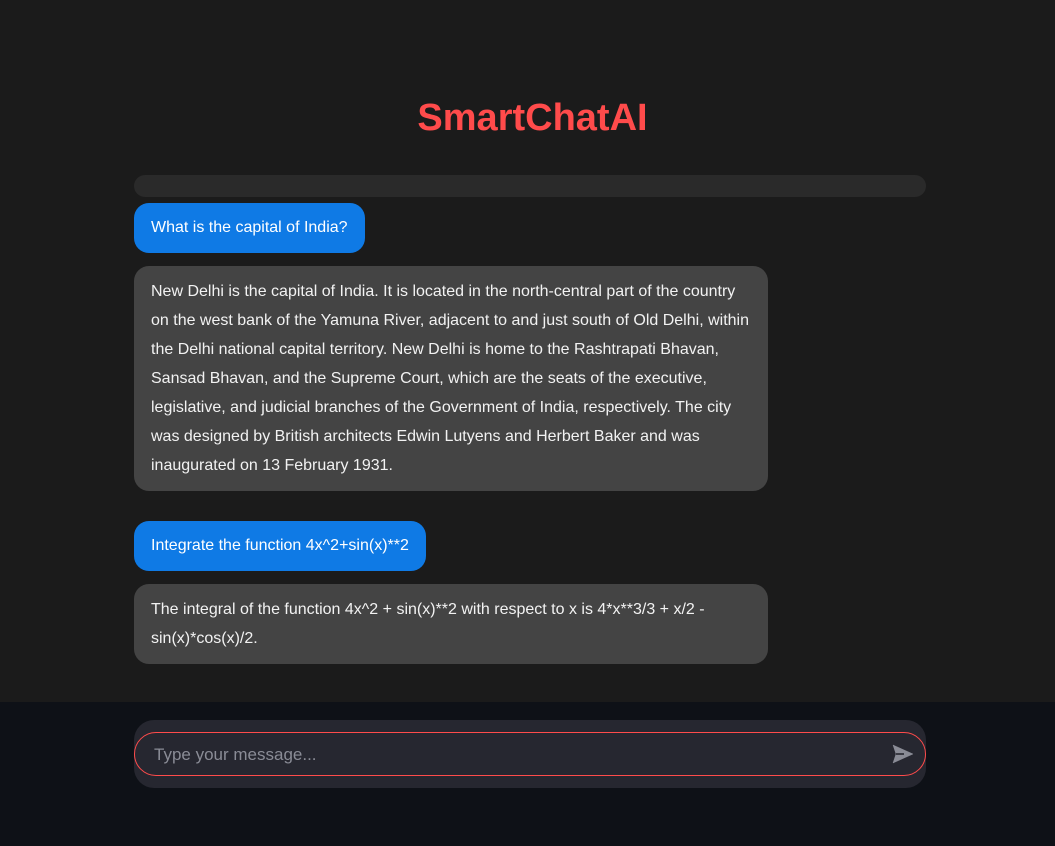  Describe the element at coordinates (514, 755) in the screenshot. I see `chat-input` at that location.